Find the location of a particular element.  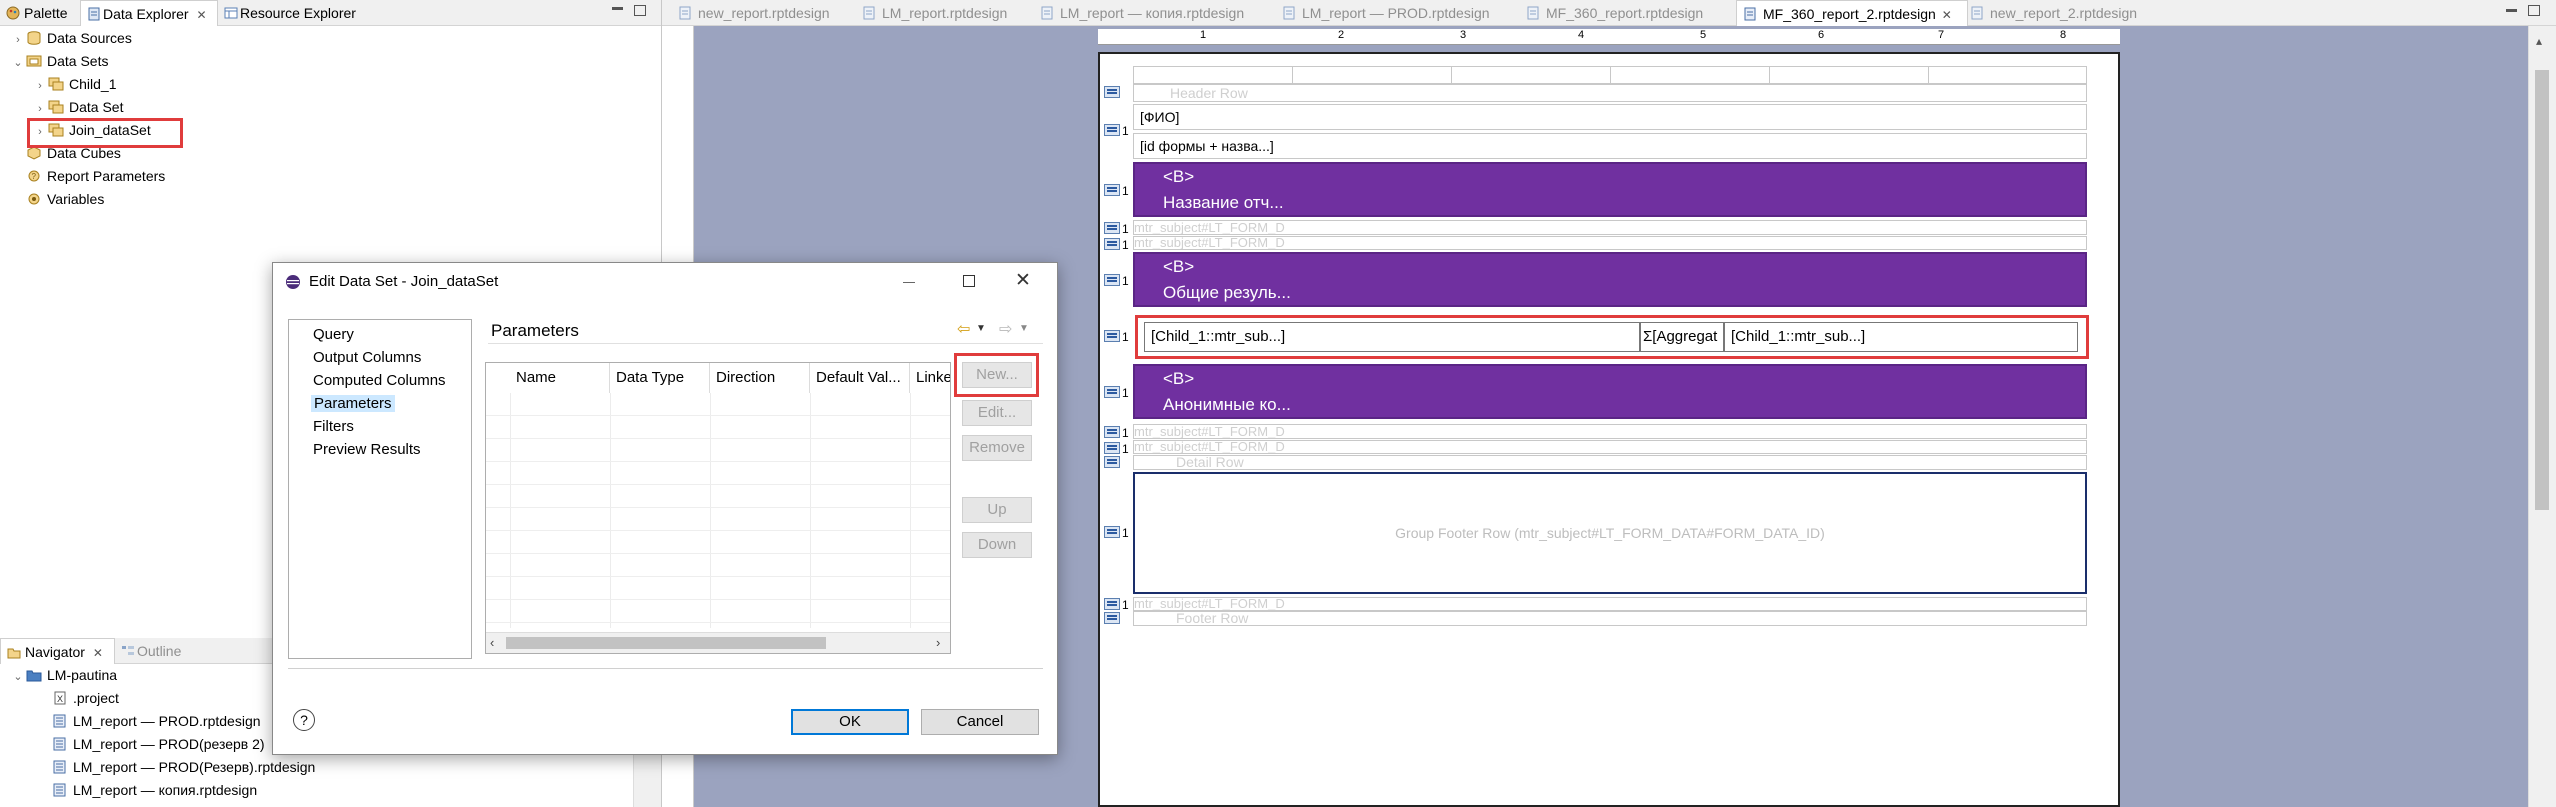

editor-tab: MF_360_report.rptdesign is located at coordinates (1630, 13).